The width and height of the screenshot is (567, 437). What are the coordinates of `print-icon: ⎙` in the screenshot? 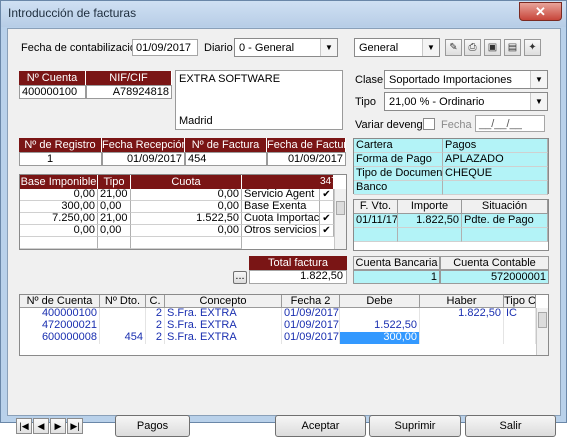 It's located at (472, 47).